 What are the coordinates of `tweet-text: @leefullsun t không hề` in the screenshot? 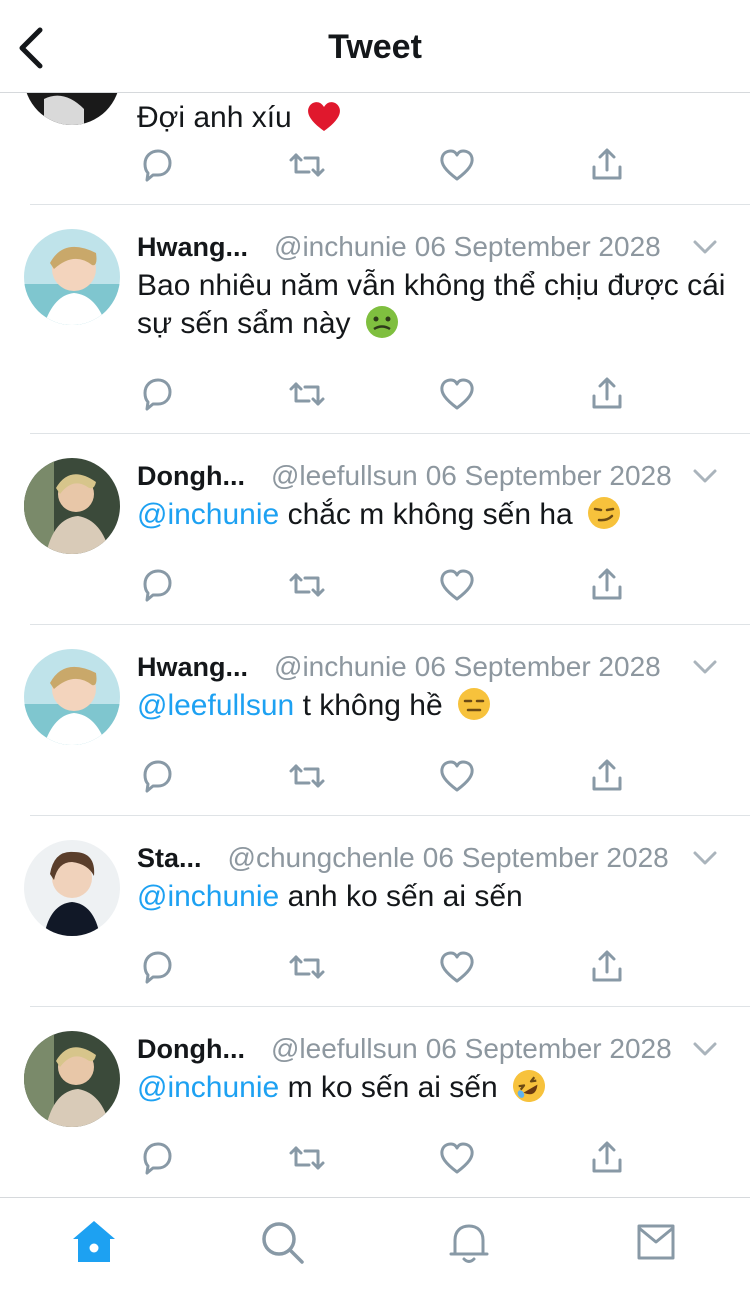 It's located at (437, 706).